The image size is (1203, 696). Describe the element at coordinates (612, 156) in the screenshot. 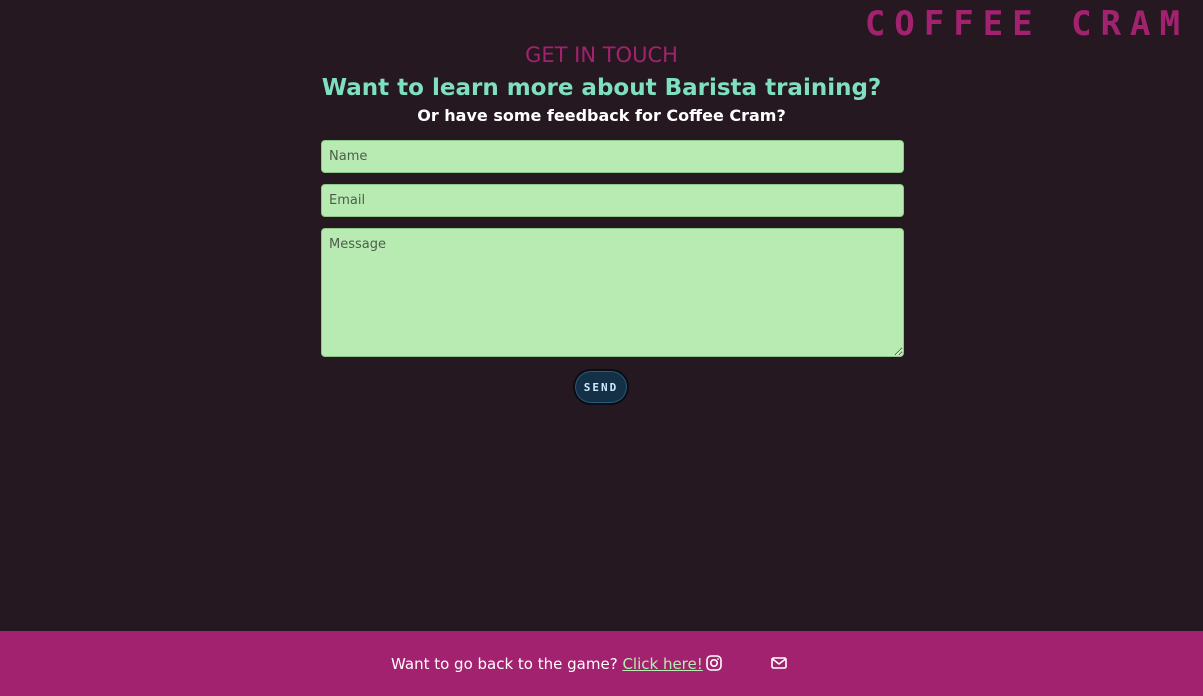

I see `name-field` at that location.